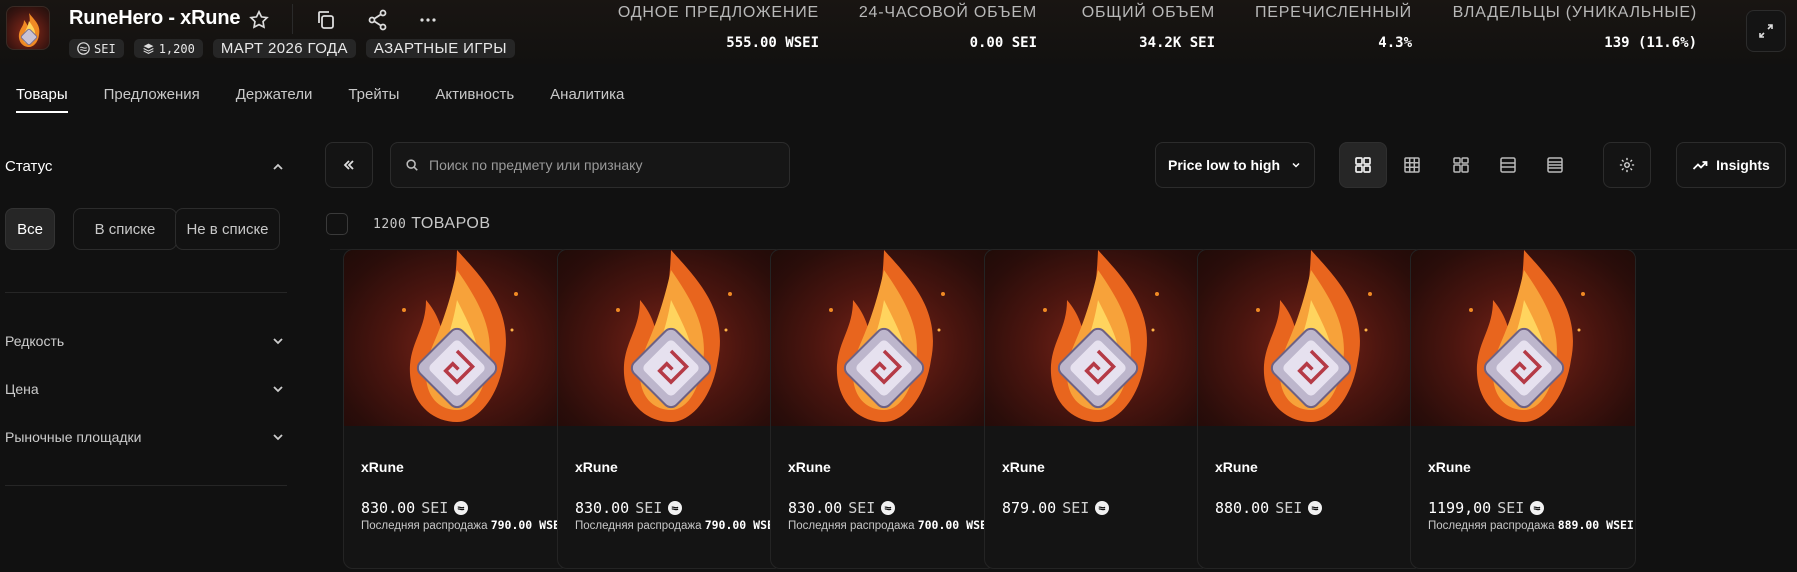 The height and width of the screenshot is (572, 1797). What do you see at coordinates (34, 341) in the screenshot?
I see `rarity-section: Редкость` at bounding box center [34, 341].